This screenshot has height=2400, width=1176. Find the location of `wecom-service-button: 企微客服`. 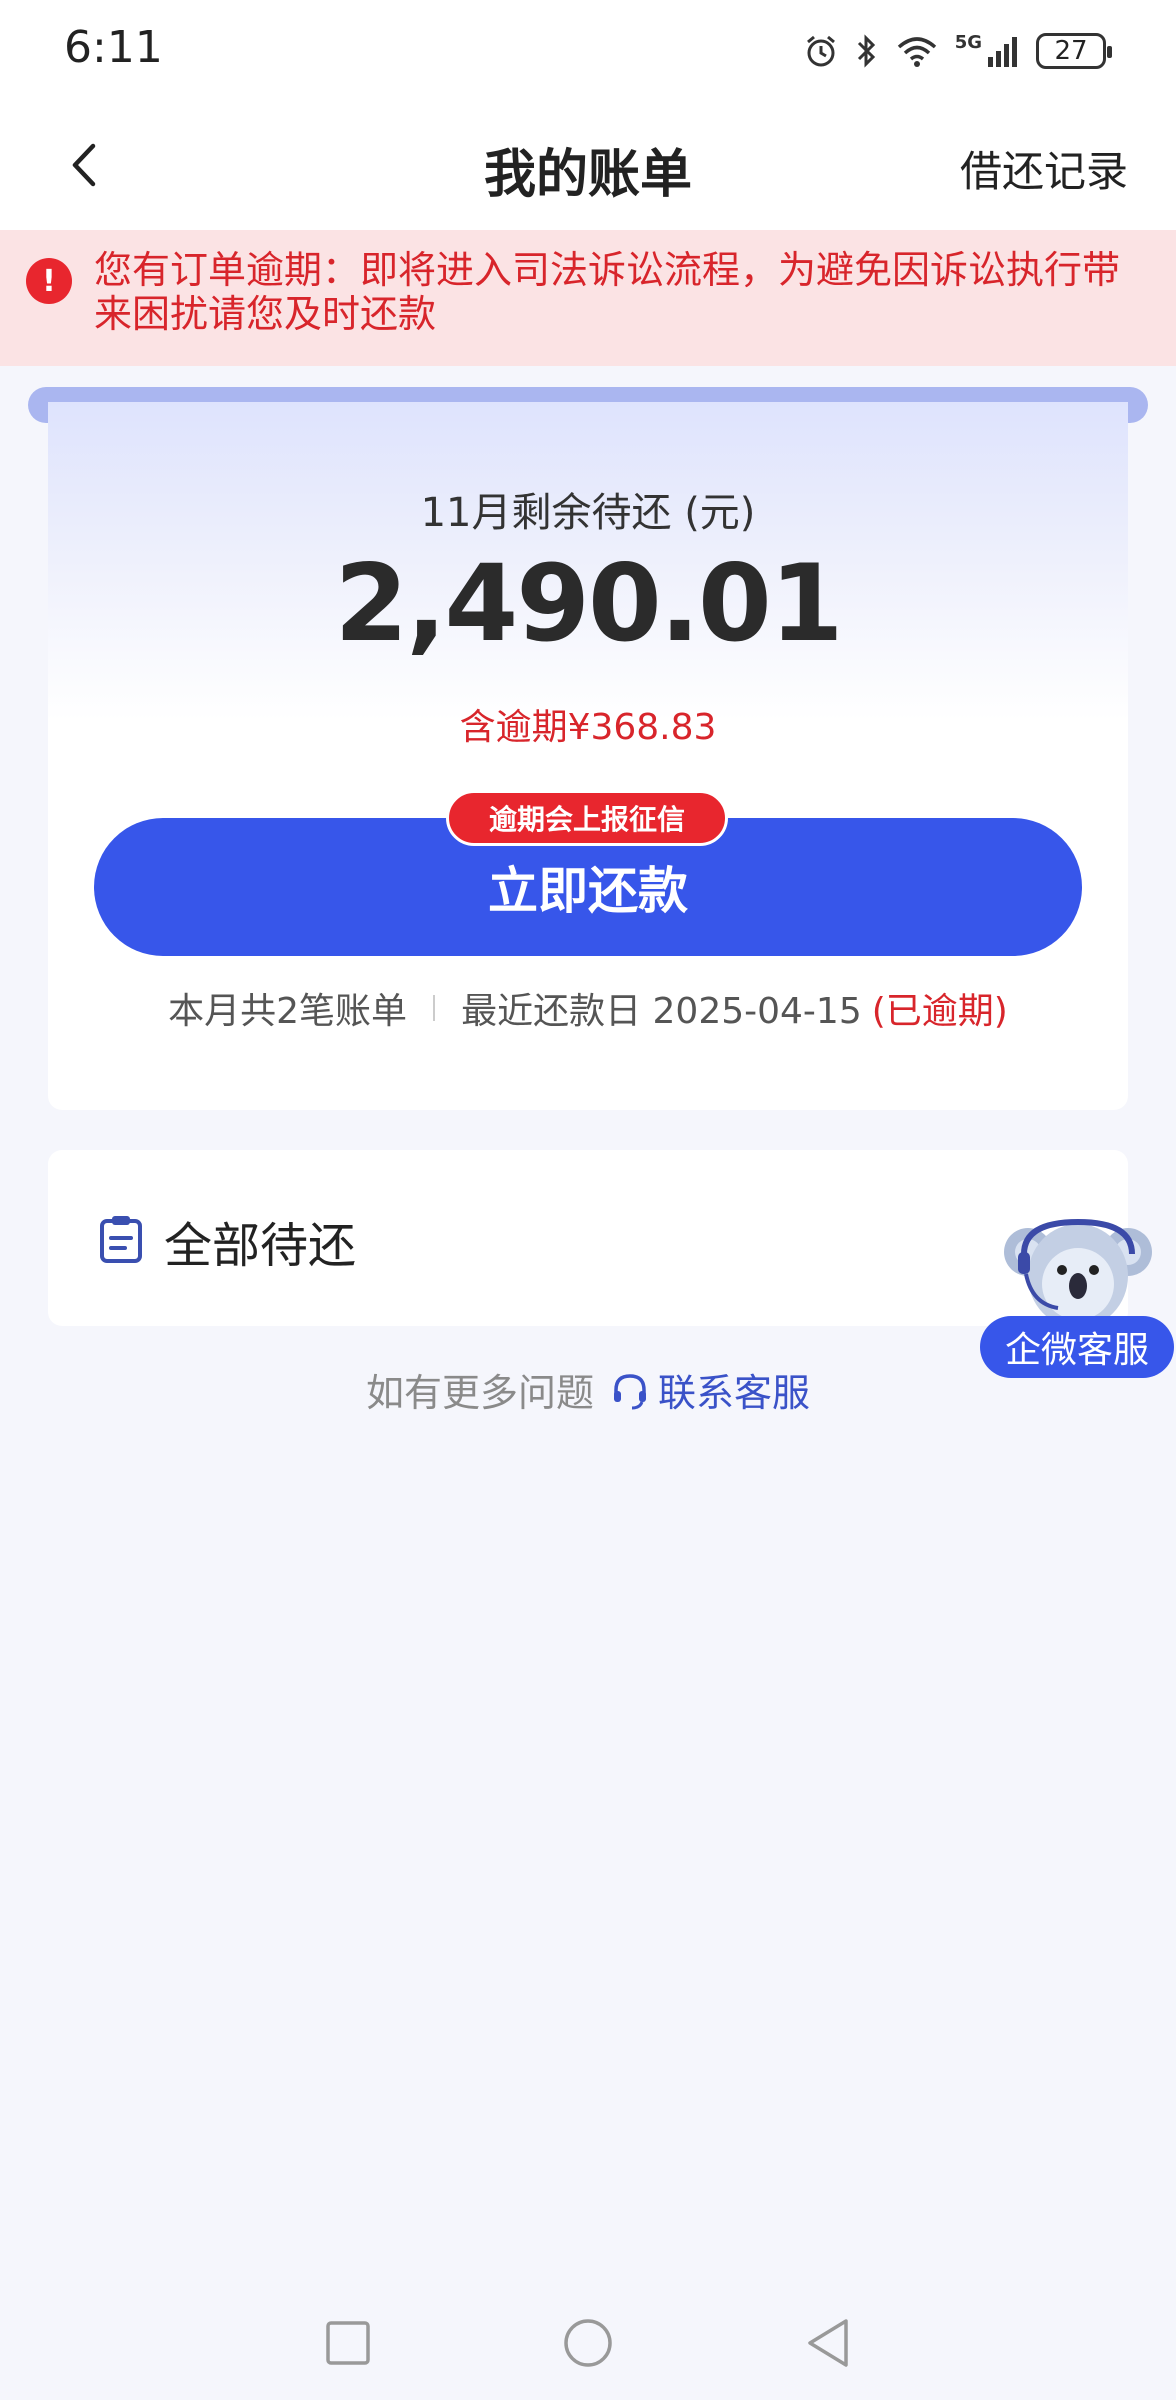

wecom-service-button: 企微客服 is located at coordinates (1077, 1347).